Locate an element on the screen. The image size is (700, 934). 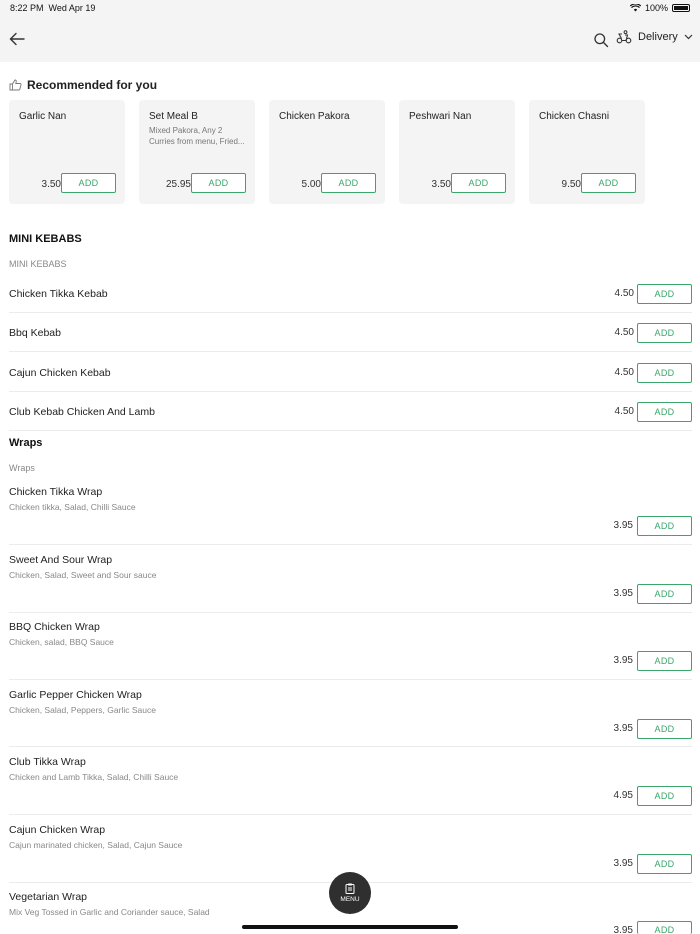
recommended-heading: Recommended for you is located at coordinates (83, 85).